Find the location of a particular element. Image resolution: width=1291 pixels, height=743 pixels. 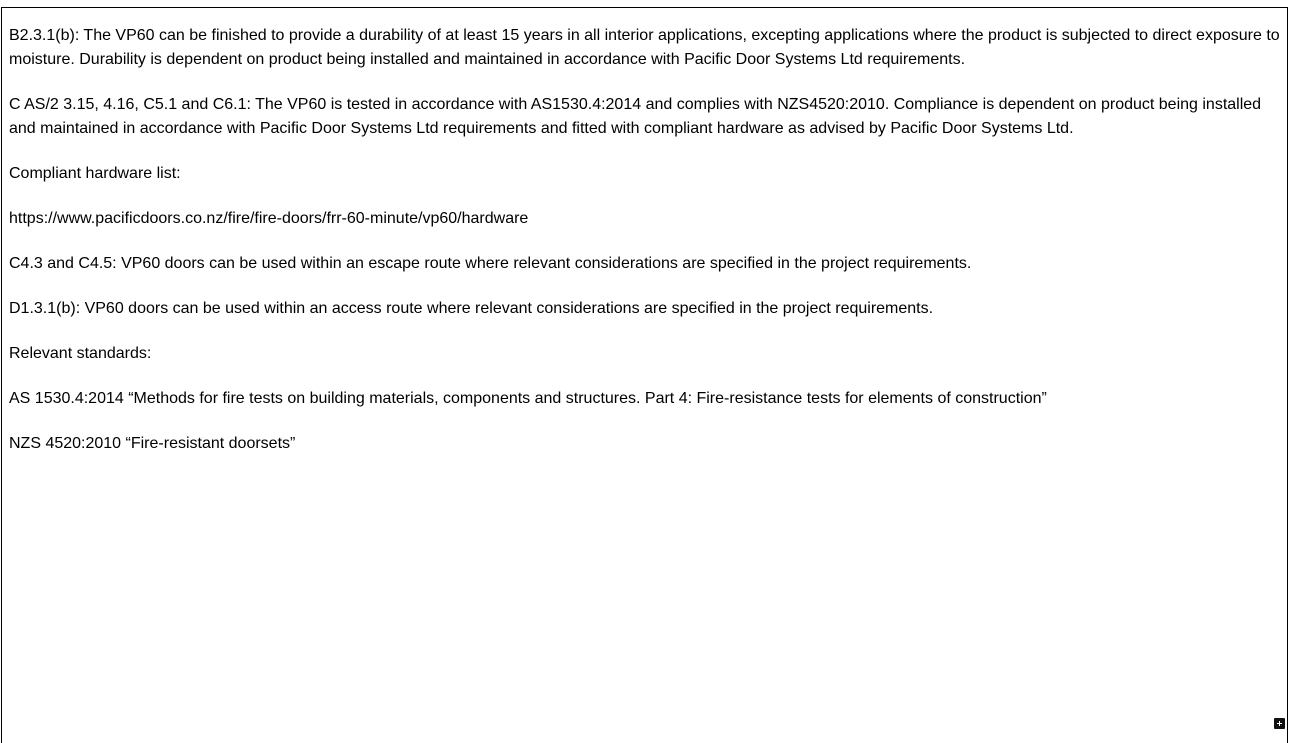

plus-icon is located at coordinates (1279, 723).